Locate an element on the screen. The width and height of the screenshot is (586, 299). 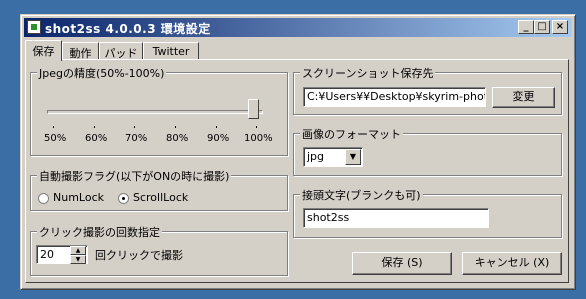
maximize-button: □ is located at coordinates (542, 27).